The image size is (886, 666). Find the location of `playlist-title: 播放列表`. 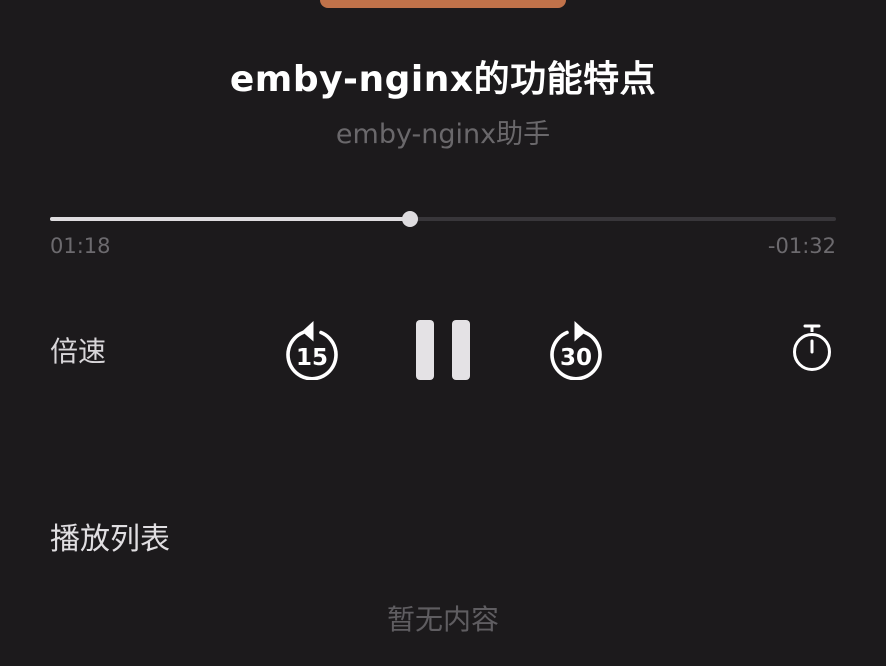

playlist-title: 播放列表 is located at coordinates (110, 539).